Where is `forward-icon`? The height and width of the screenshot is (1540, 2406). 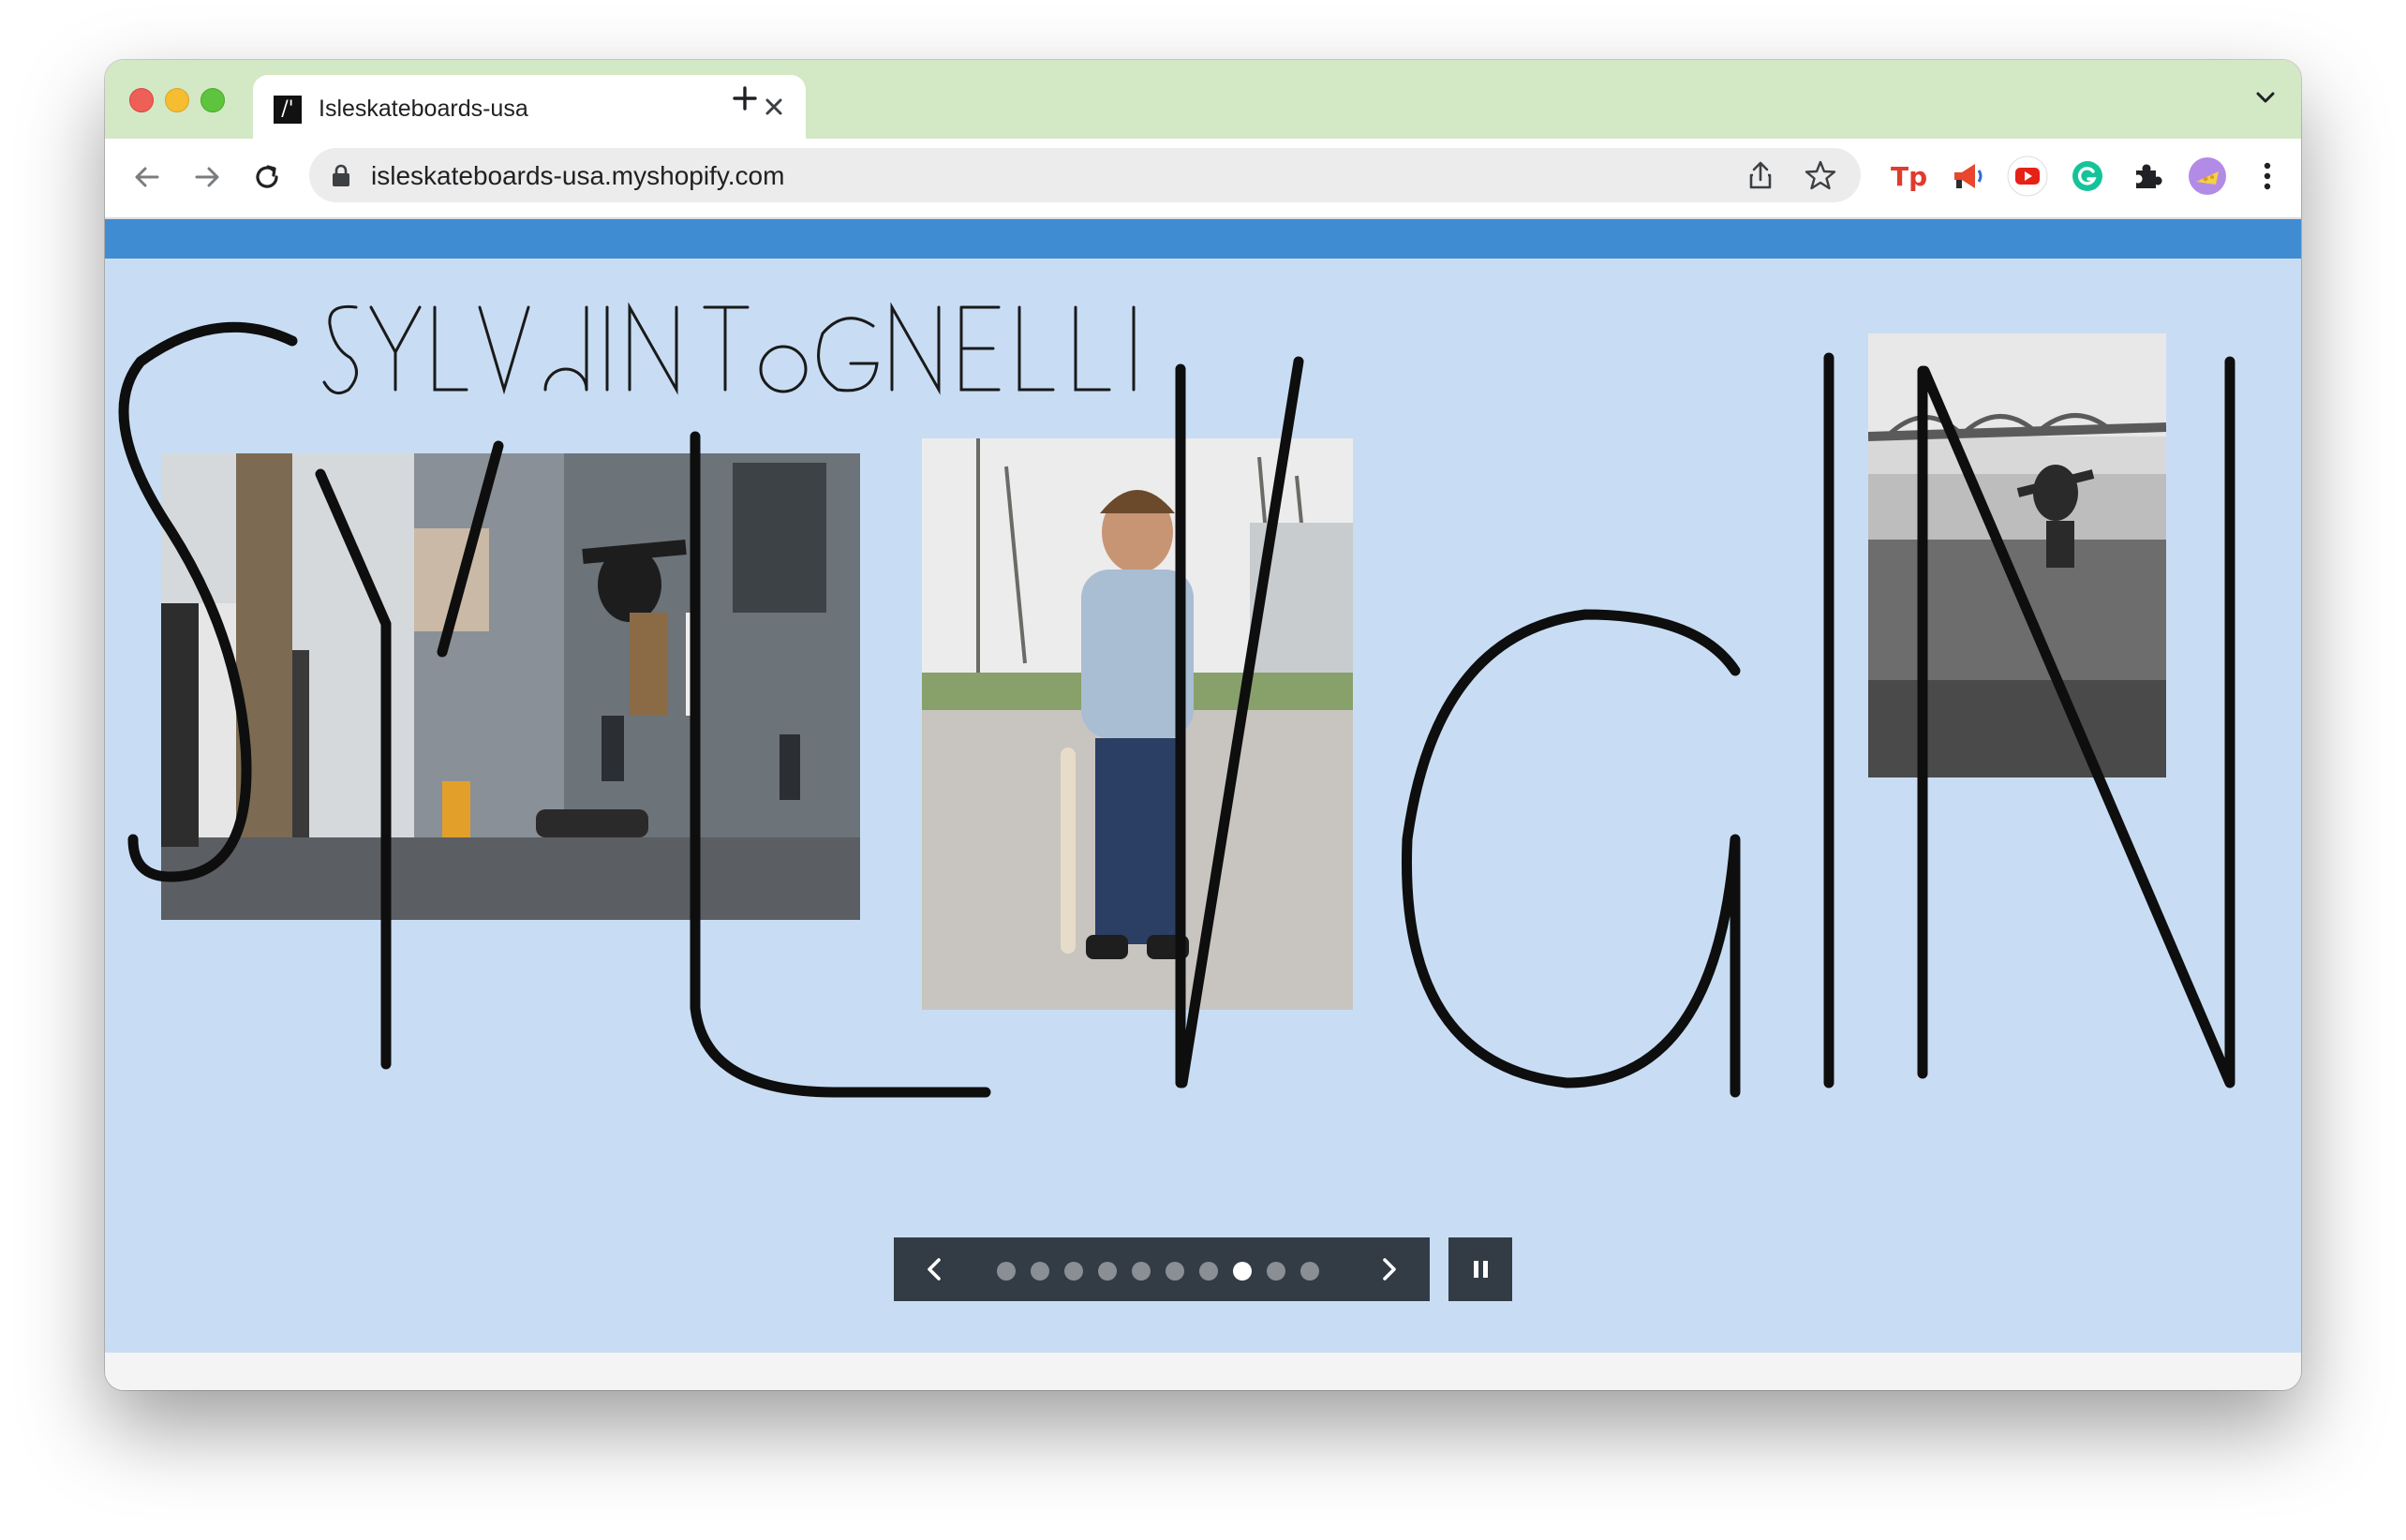
forward-icon is located at coordinates (207, 177).